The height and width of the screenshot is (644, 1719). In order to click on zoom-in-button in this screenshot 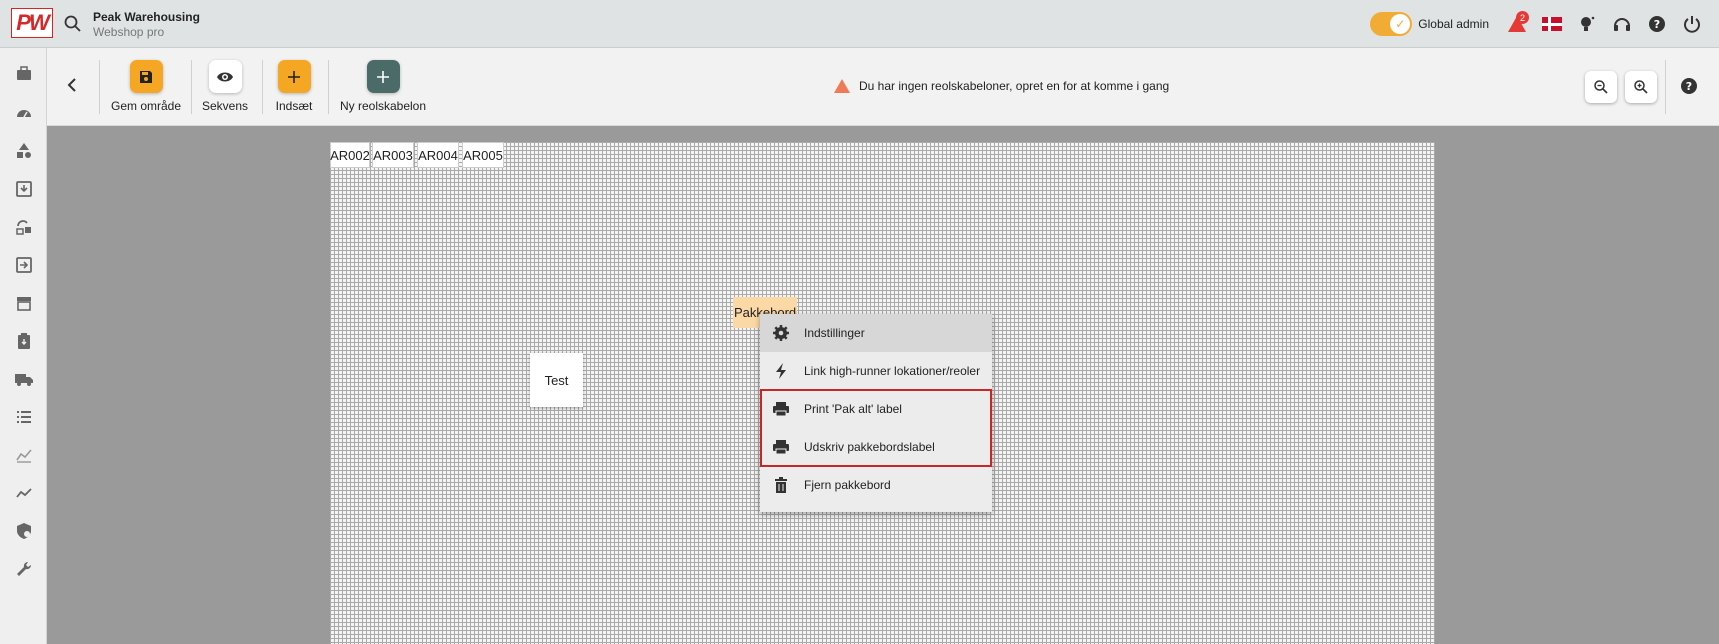, I will do `click(1641, 87)`.